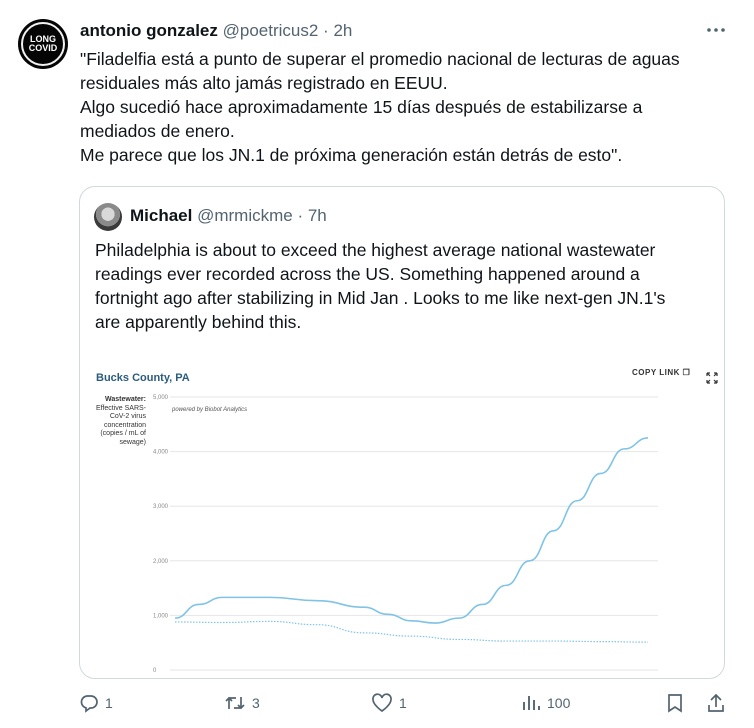 The height and width of the screenshot is (728, 754). Describe the element at coordinates (403, 703) in the screenshot. I see `like-count: 1` at that location.